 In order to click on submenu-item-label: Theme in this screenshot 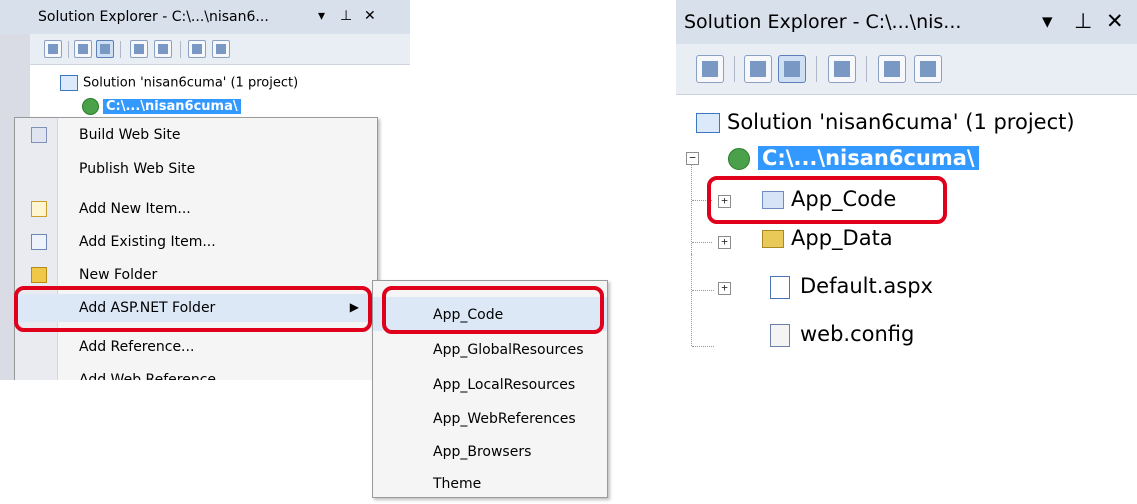, I will do `click(457, 484)`.